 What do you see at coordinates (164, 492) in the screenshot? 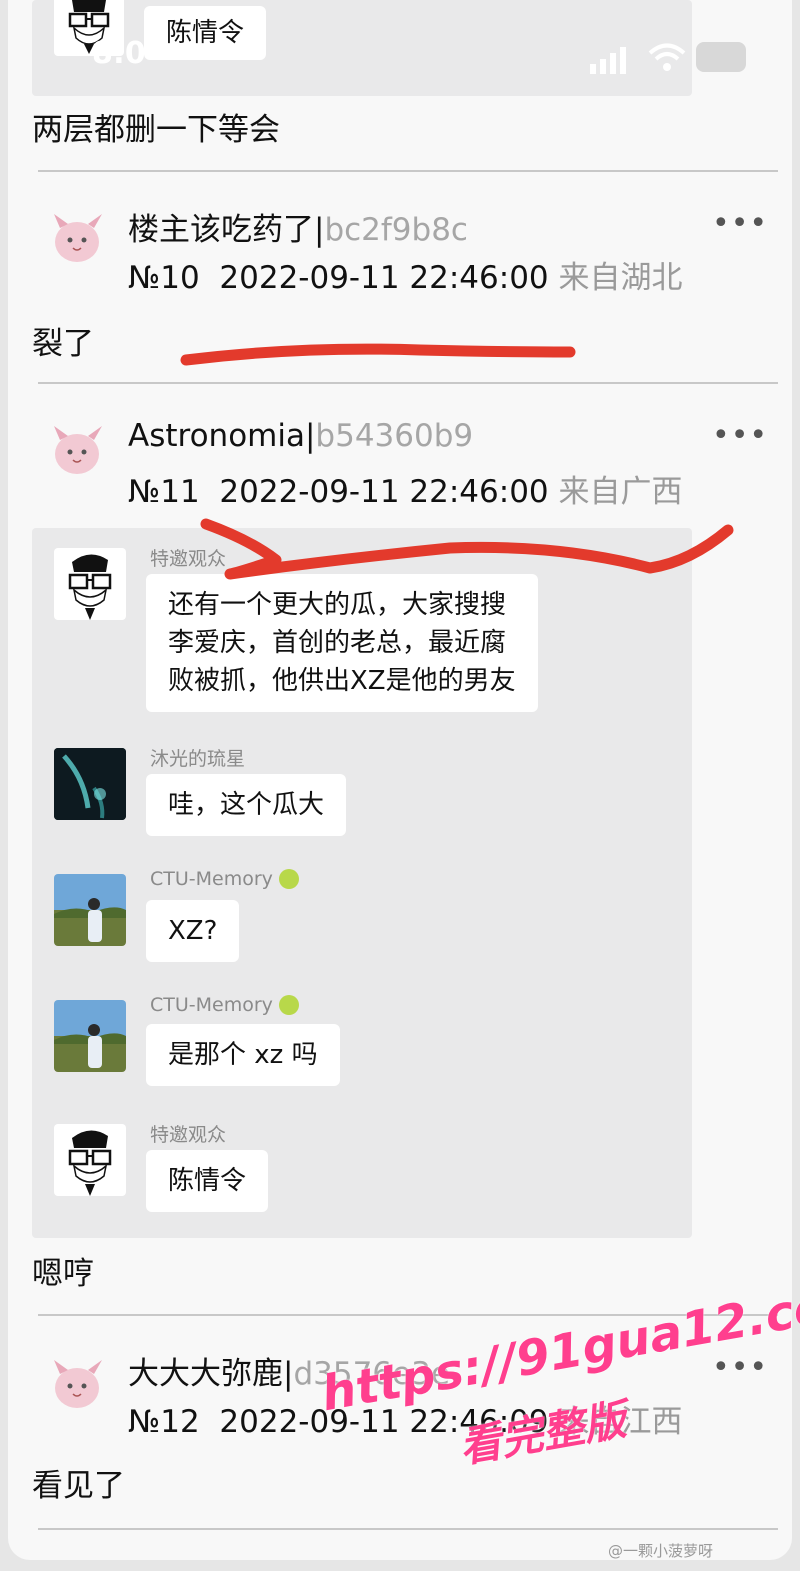
I see `floor-number: №11` at bounding box center [164, 492].